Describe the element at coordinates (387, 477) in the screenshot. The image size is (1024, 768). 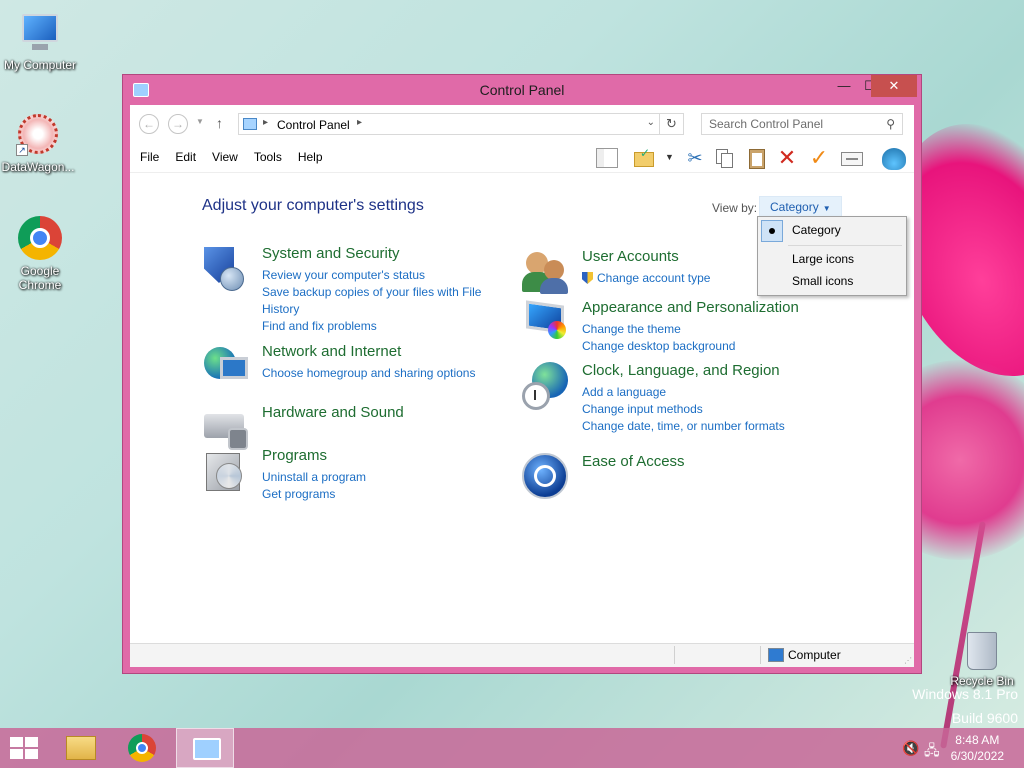
I see `link-uninstall-program: Uninstall a program` at that location.